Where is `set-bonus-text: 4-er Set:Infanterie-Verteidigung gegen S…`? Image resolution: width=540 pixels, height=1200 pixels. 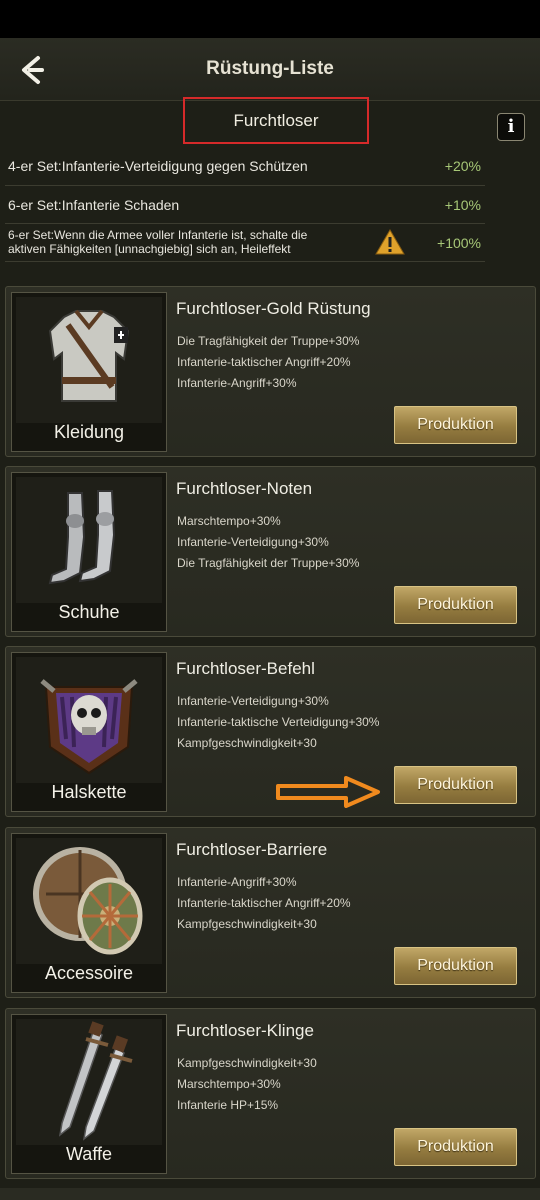 set-bonus-text: 4-er Set:Infanterie-Verteidigung gegen S… is located at coordinates (158, 166).